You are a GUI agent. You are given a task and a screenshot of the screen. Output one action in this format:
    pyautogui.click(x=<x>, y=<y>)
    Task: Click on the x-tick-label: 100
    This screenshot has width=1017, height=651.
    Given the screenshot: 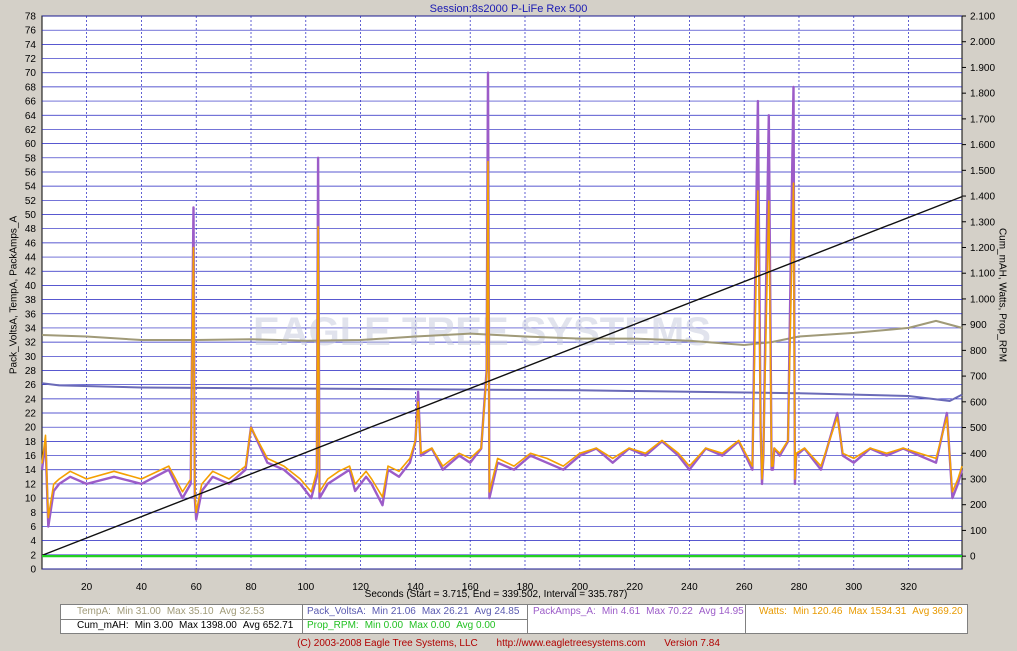 What is the action you would take?
    pyautogui.click(x=305, y=587)
    